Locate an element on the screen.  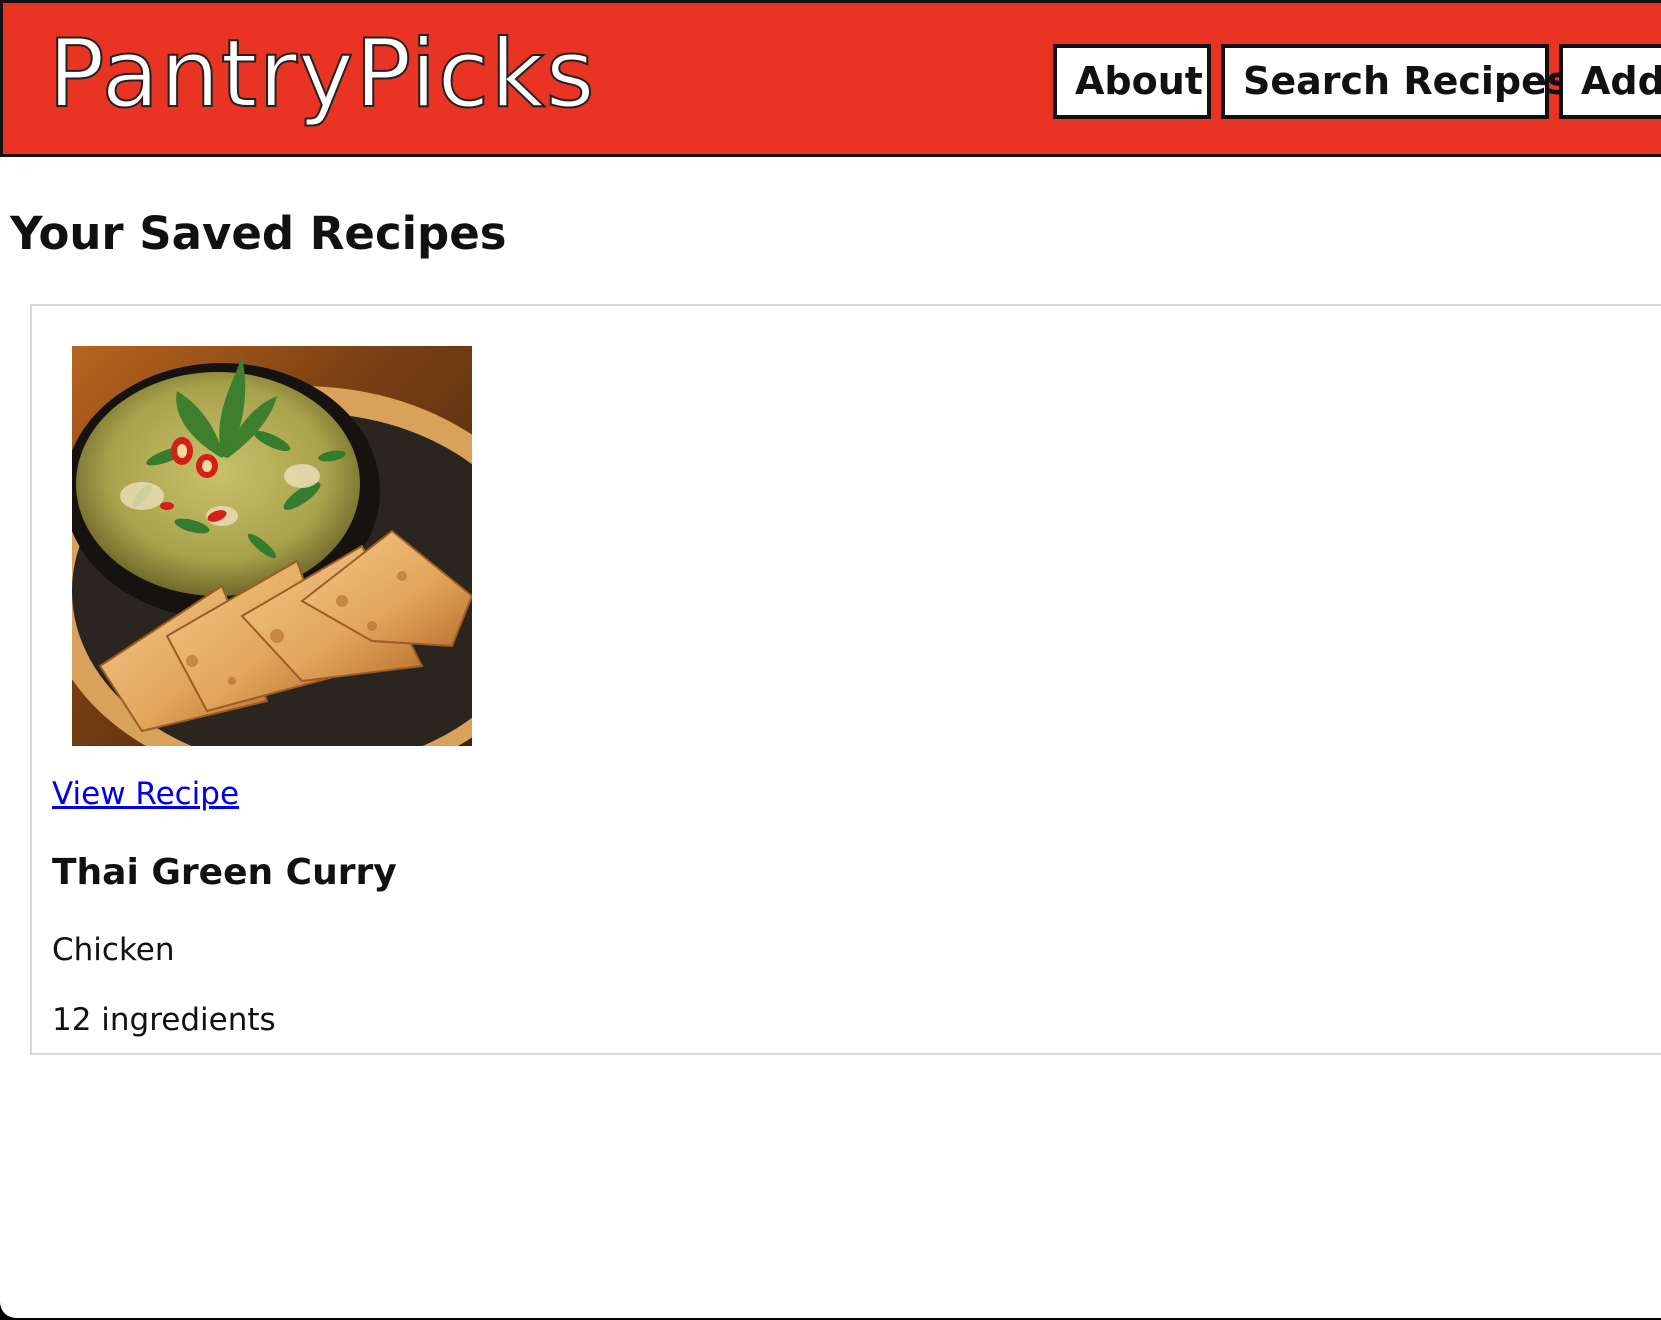
nav-add-button: Add is located at coordinates (1610, 81).